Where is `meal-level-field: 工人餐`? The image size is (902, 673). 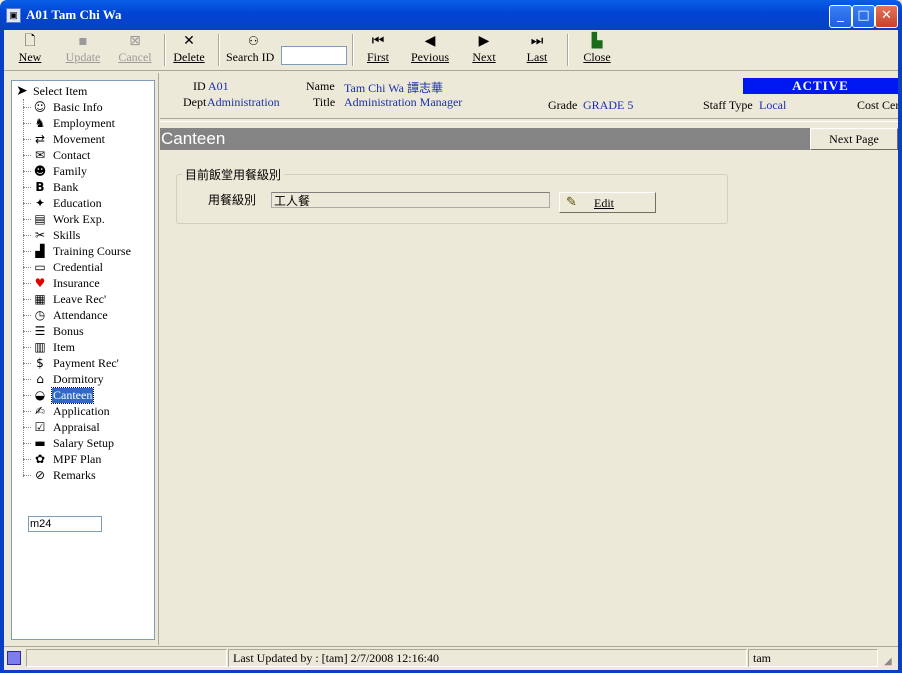 meal-level-field: 工人餐 is located at coordinates (410, 200).